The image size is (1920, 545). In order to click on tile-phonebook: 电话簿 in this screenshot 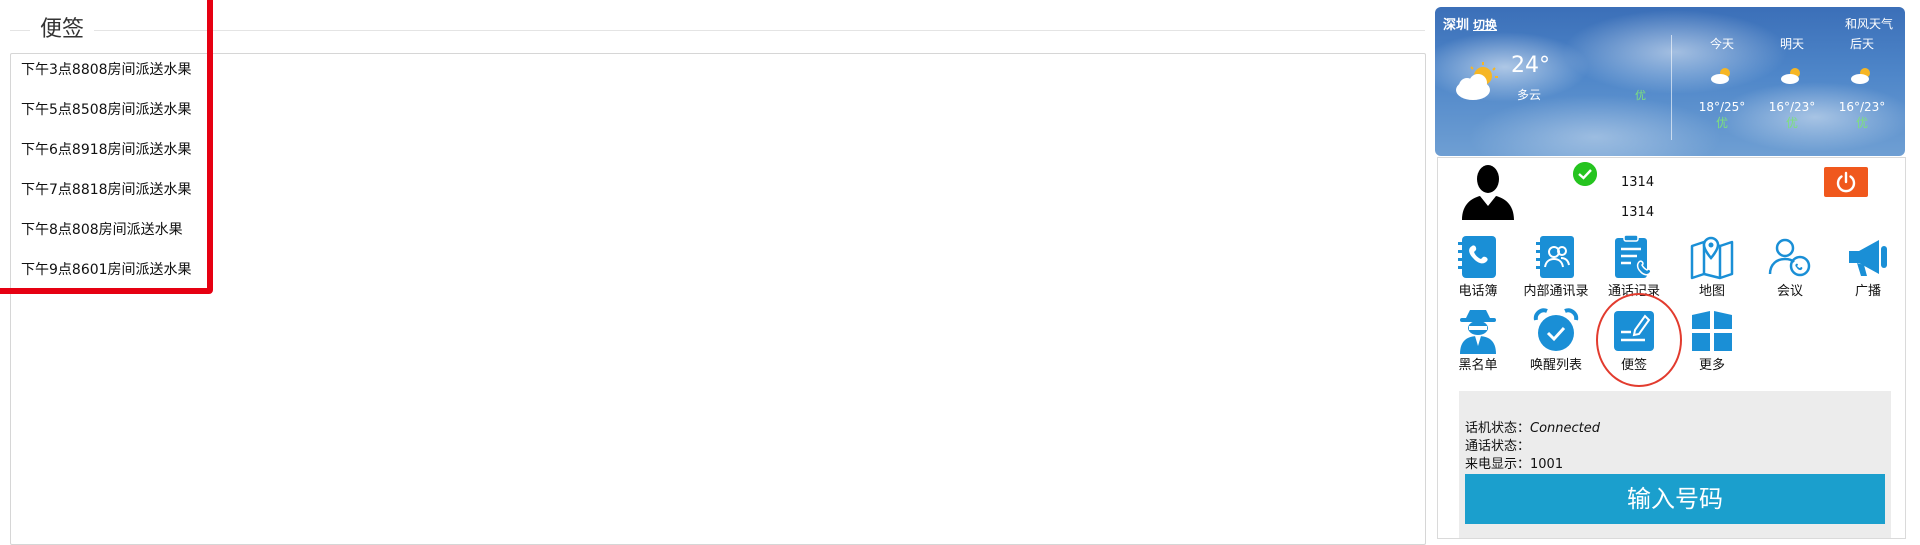, I will do `click(1478, 266)`.